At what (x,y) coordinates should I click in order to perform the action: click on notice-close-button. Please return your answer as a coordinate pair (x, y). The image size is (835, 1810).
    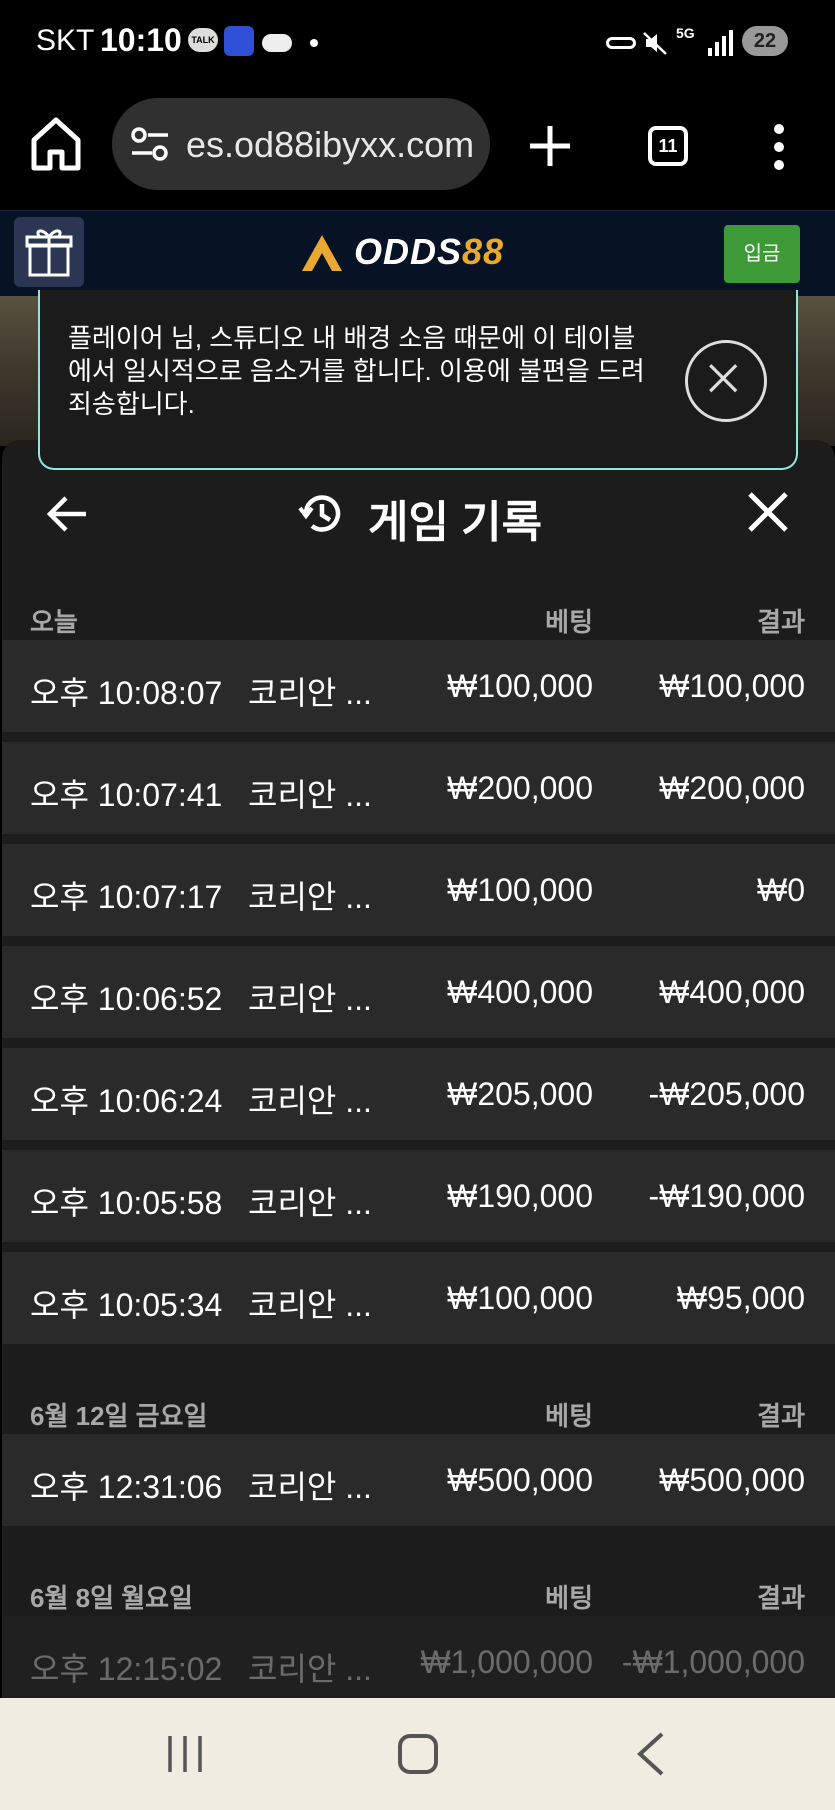
    Looking at the image, I should click on (726, 381).